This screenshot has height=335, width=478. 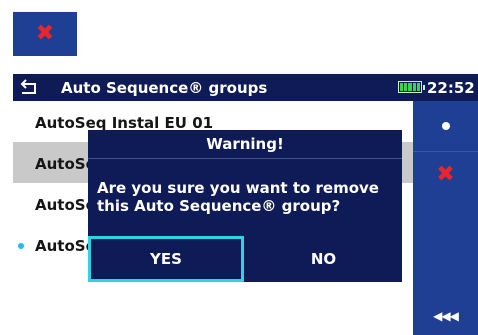 I want to click on more-arrows-icon: ◀◀◀, so click(x=446, y=316).